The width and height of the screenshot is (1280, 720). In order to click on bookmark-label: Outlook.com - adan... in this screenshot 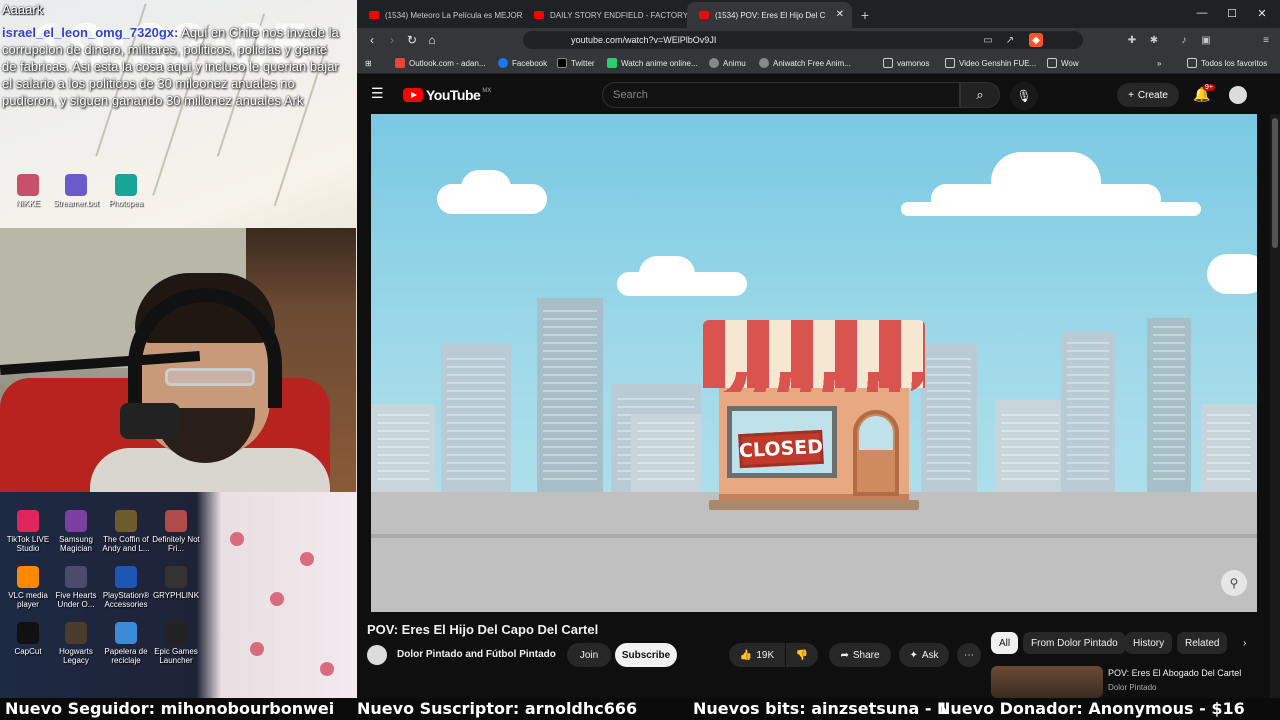, I will do `click(447, 63)`.